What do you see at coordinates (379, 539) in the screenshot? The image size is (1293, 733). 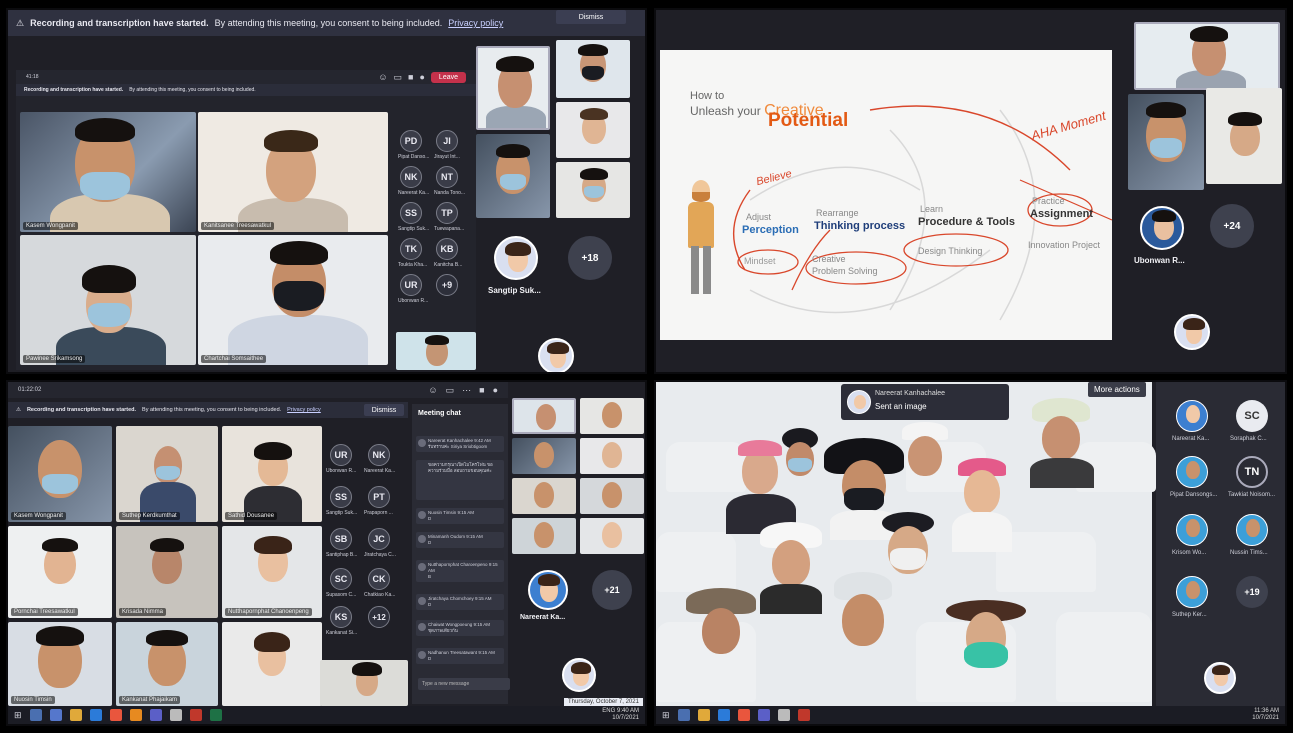 I see `participant-avatar: JC` at bounding box center [379, 539].